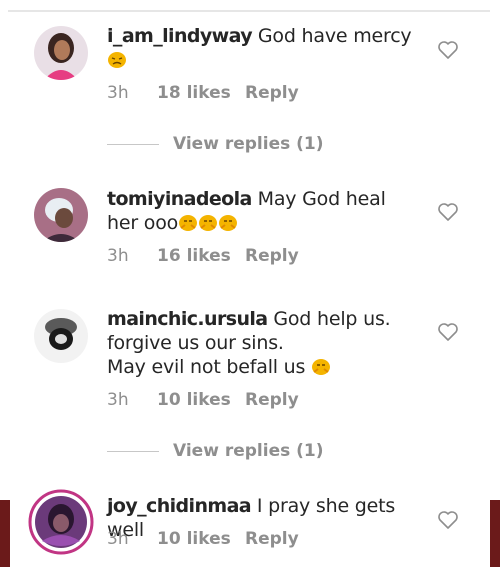 The image size is (500, 567). I want to click on comment-meta: 3h 18 likes Reply, so click(203, 93).